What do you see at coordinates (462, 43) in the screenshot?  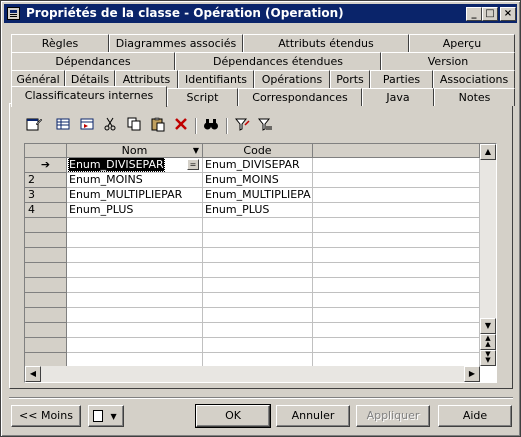 I see `tab-apercu: Aperçu` at bounding box center [462, 43].